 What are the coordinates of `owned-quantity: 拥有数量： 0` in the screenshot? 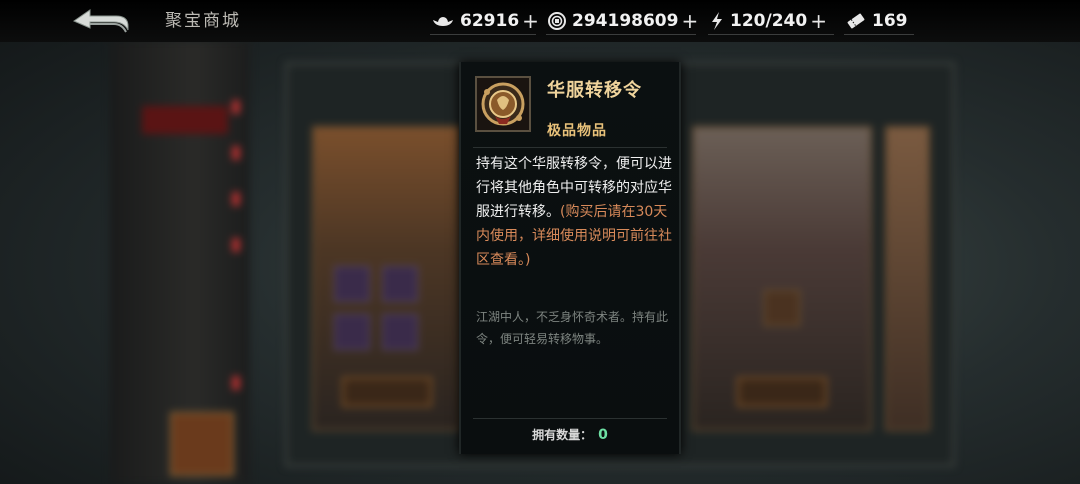 It's located at (570, 434).